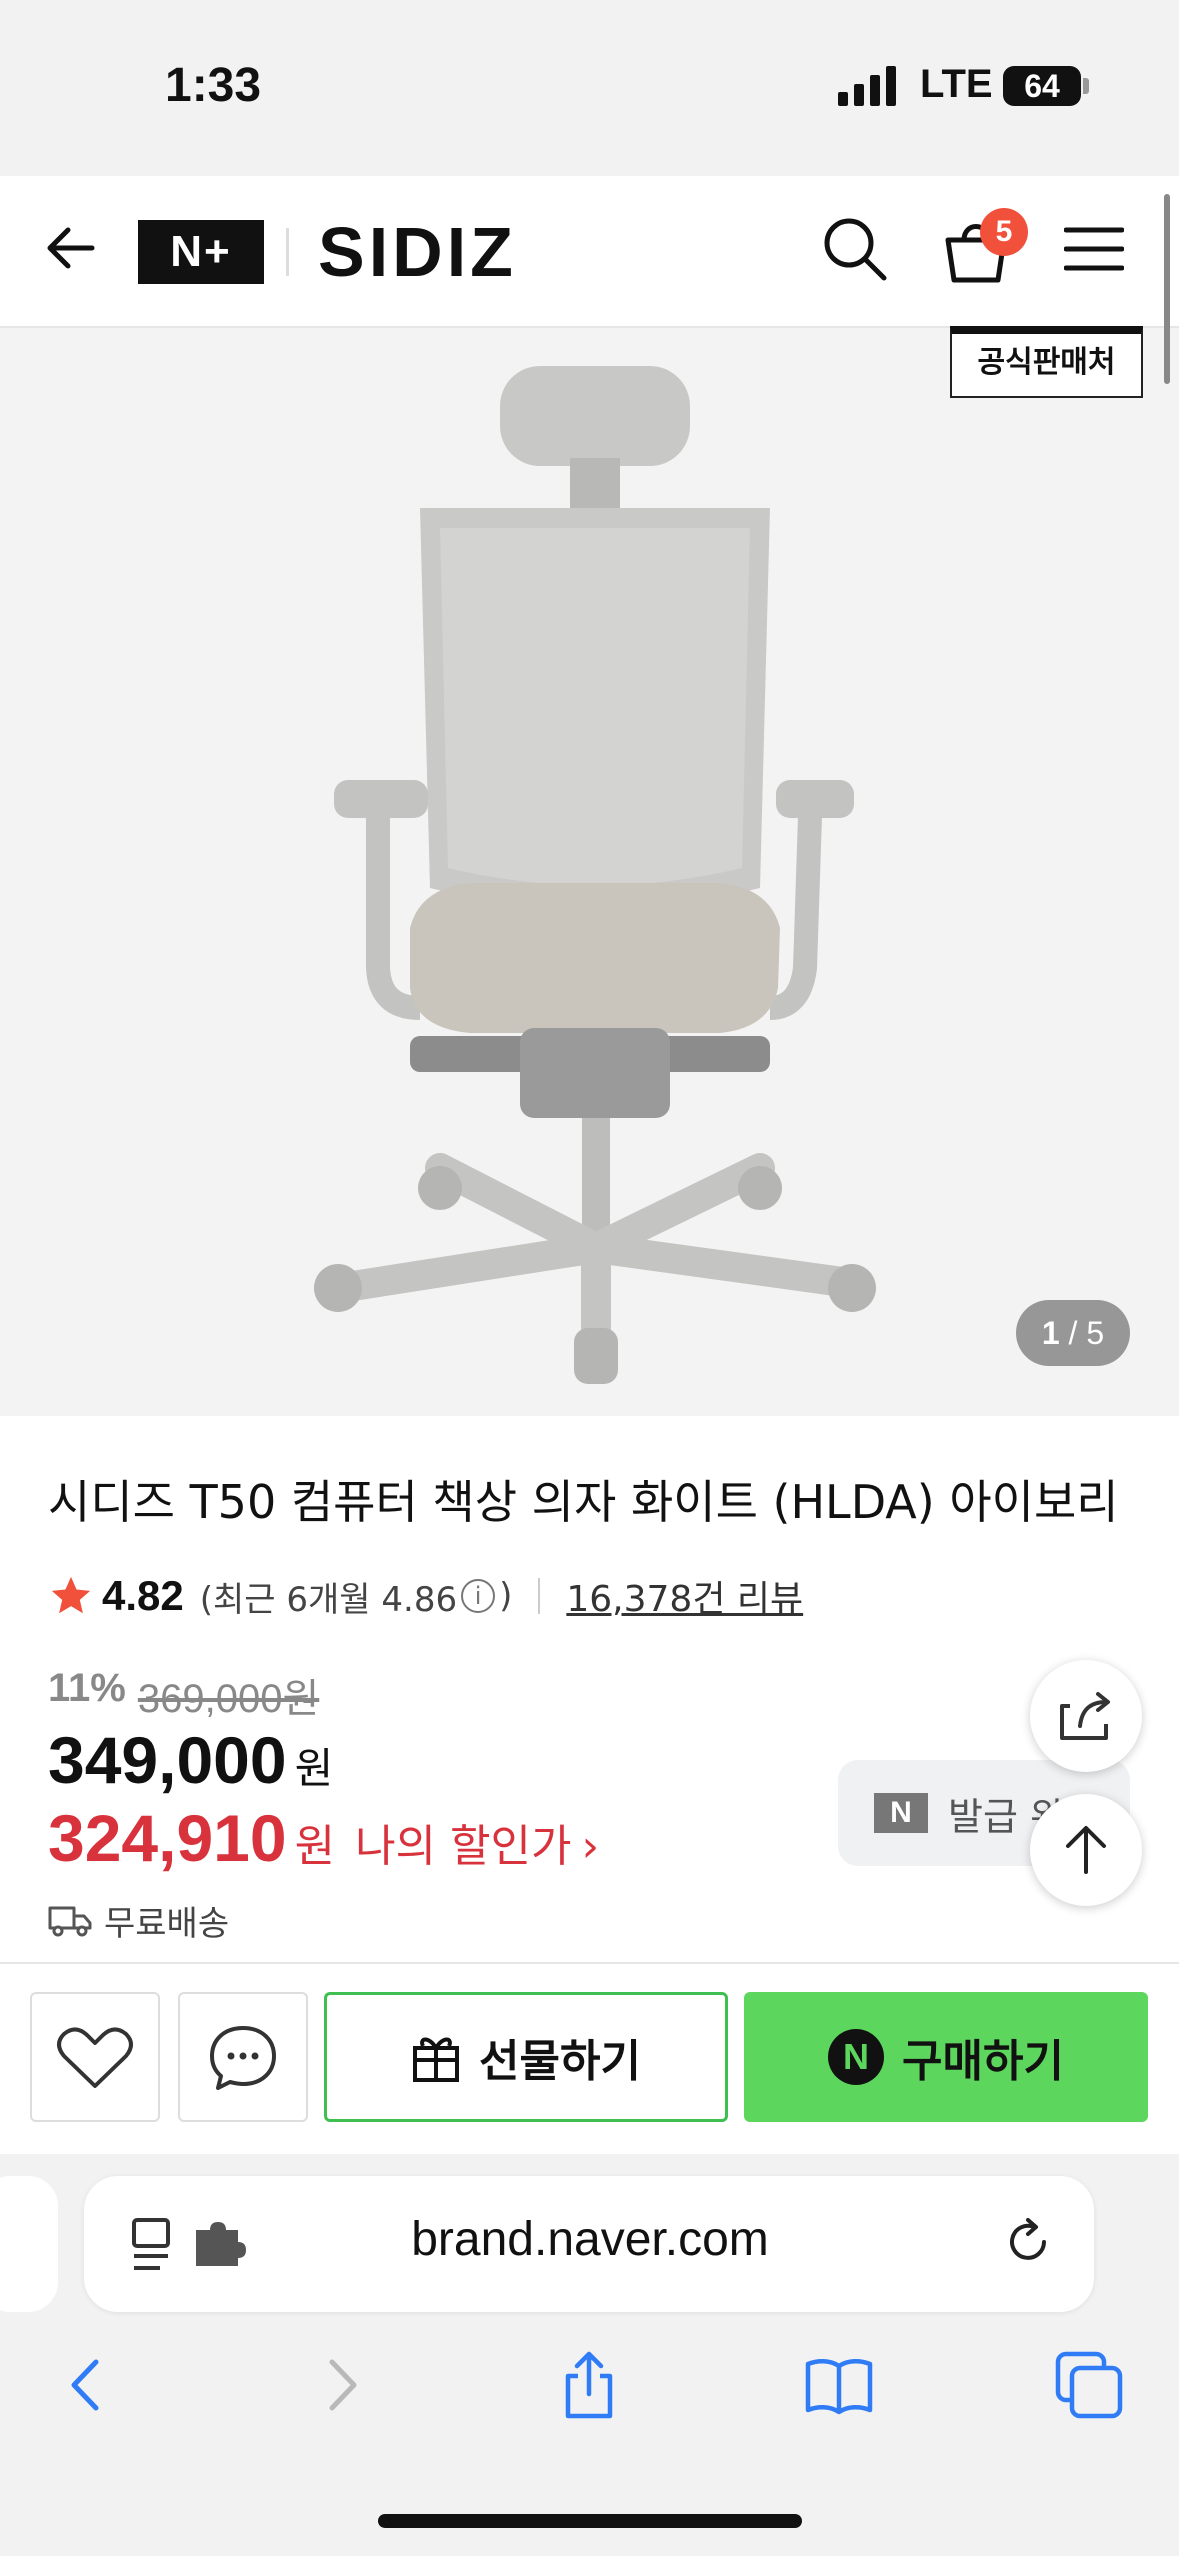  I want to click on sale-price: 349,000, so click(167, 1760).